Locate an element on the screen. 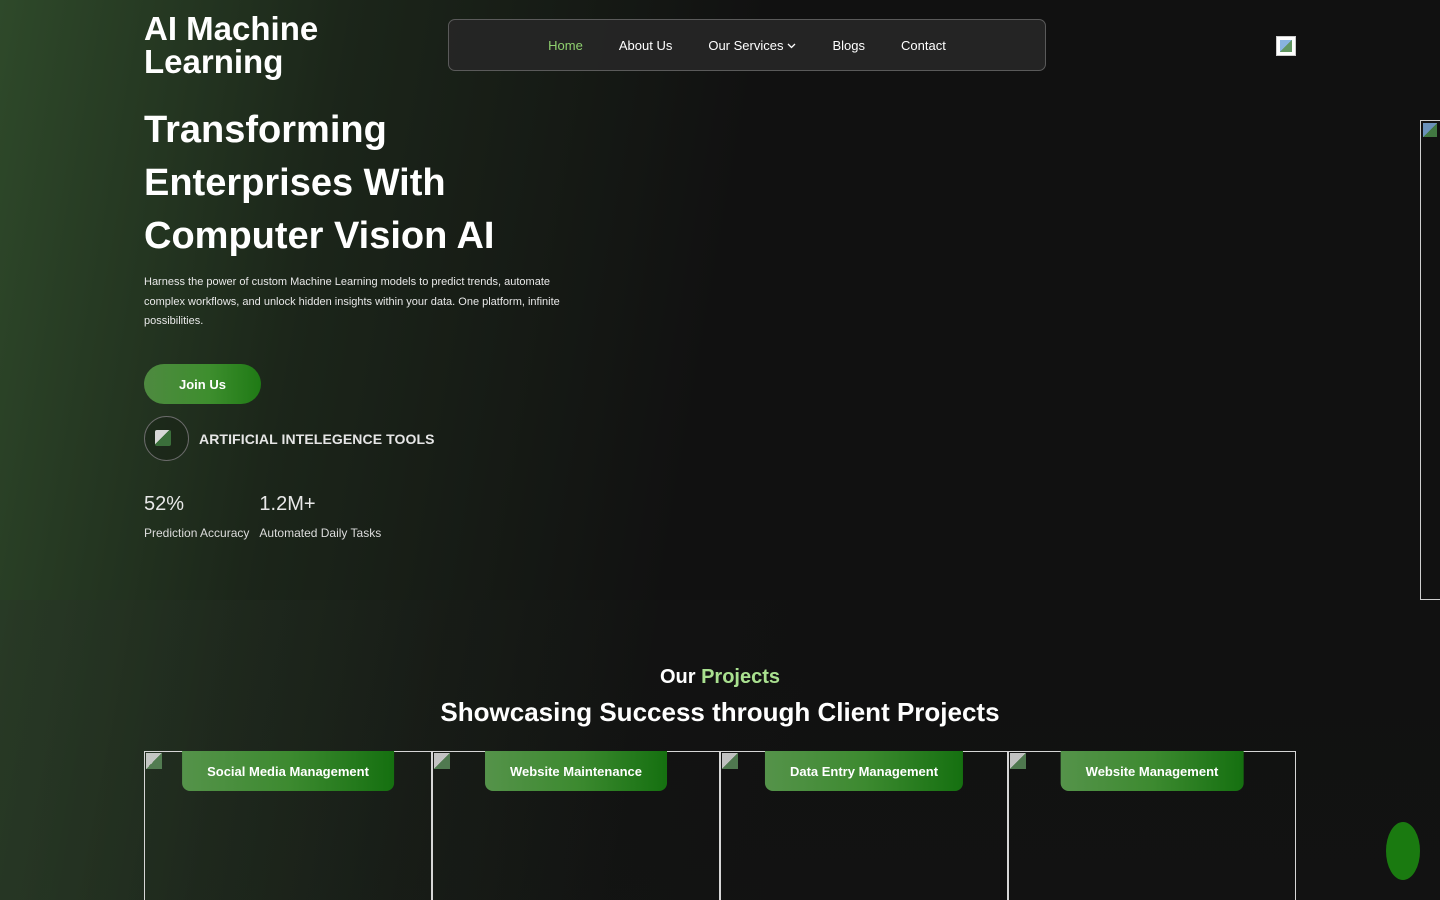  ai-tools-row: ARTIFICIAL INTELEGENCE TOOLS is located at coordinates (289, 438).